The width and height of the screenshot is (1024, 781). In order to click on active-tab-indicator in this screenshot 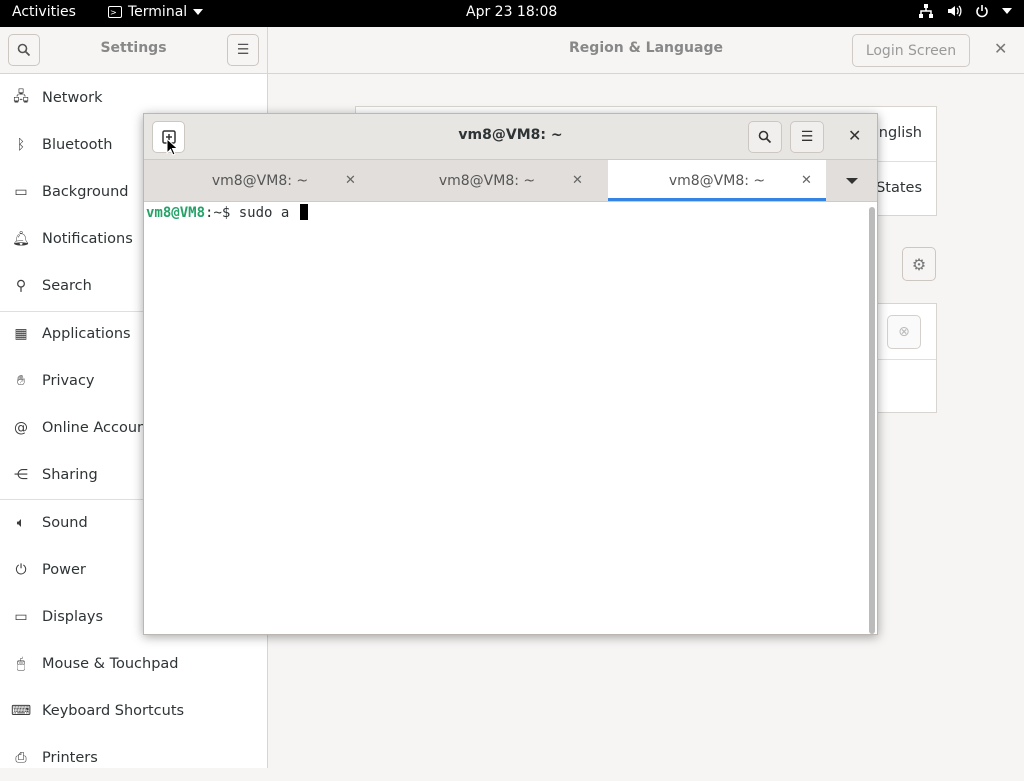, I will do `click(717, 199)`.